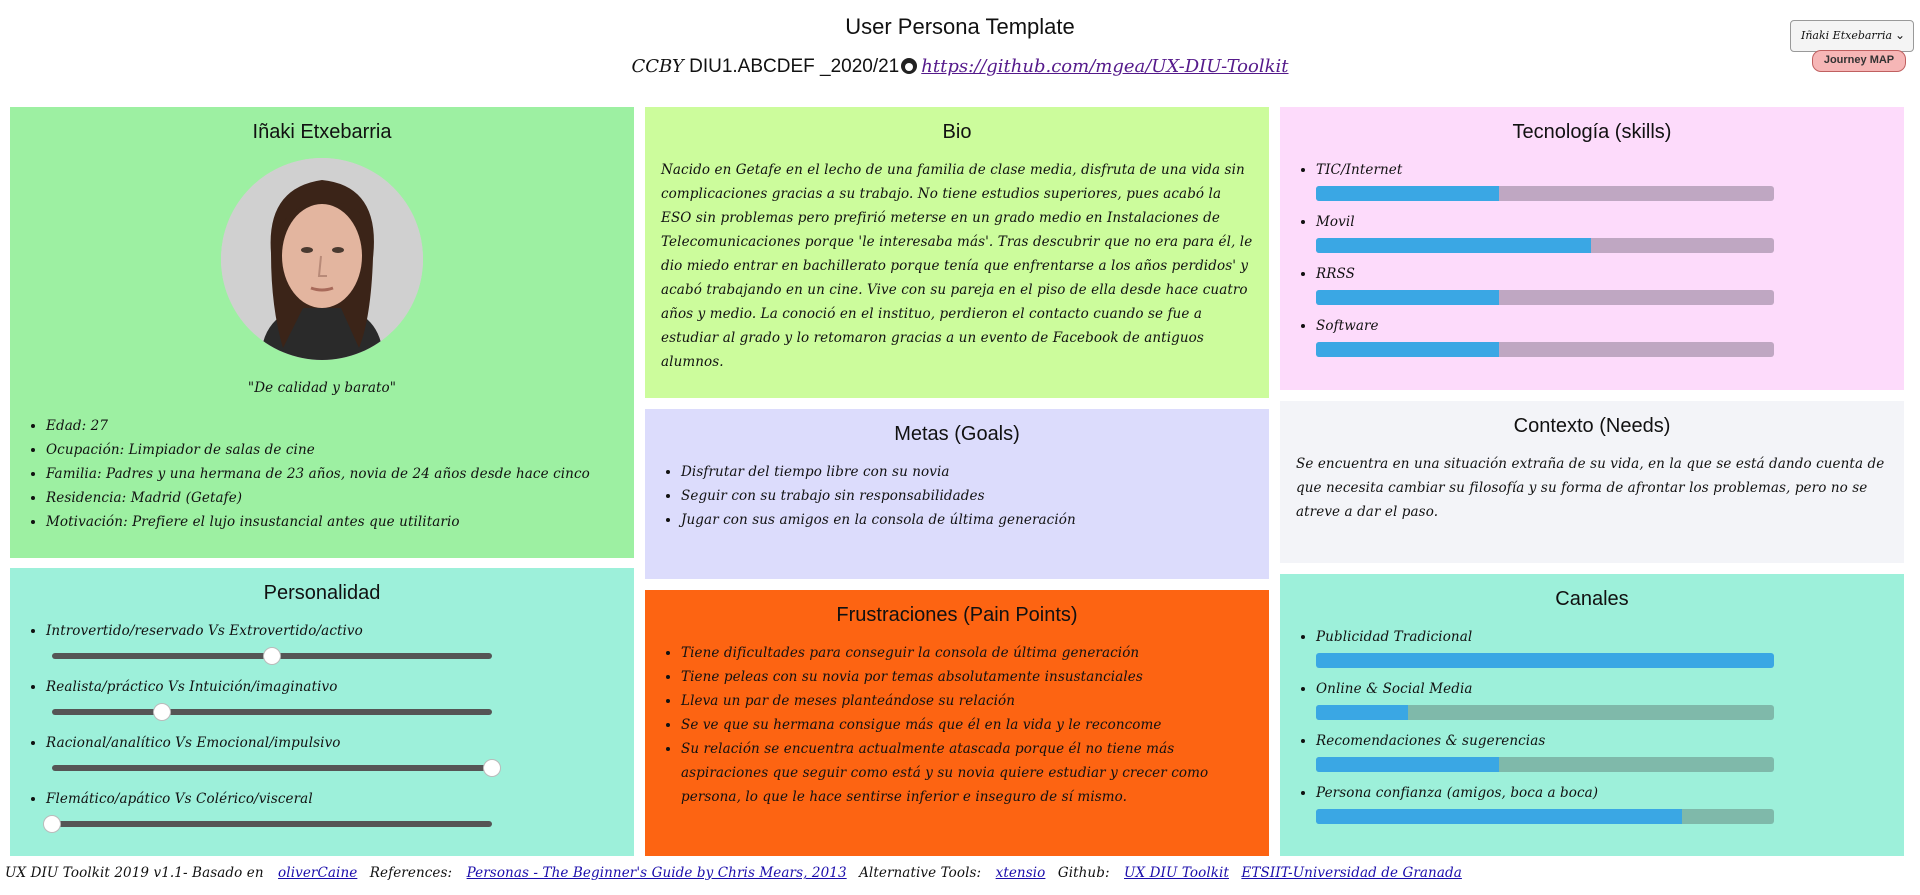 The height and width of the screenshot is (895, 1920). I want to click on fact-age: Edad: 27, so click(332, 426).